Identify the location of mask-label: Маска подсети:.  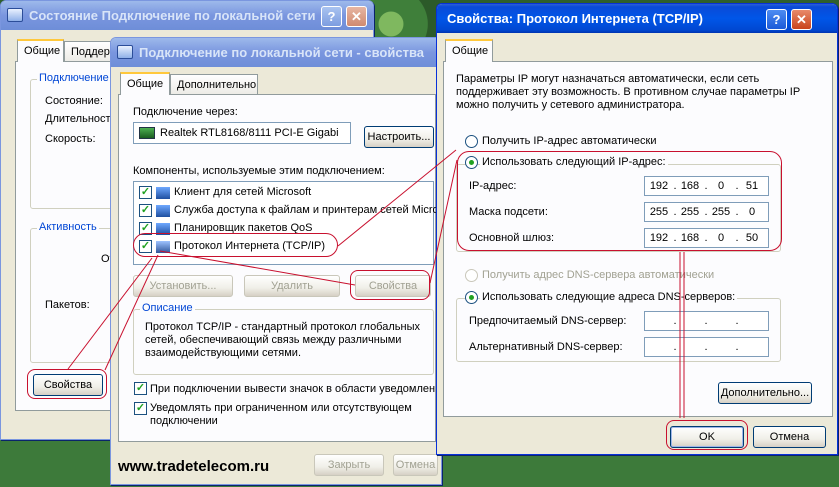
(508, 212).